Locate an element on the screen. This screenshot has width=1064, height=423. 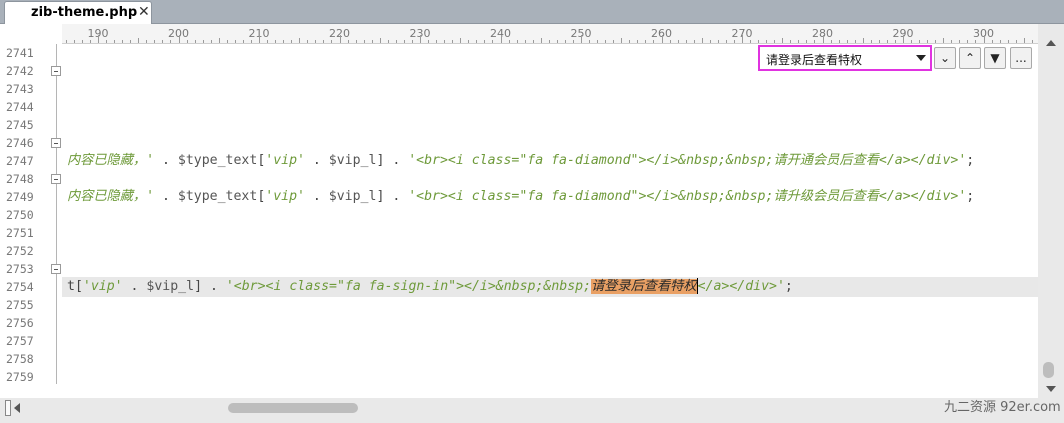
search-input: 请登录后查看特权 is located at coordinates (845, 58).